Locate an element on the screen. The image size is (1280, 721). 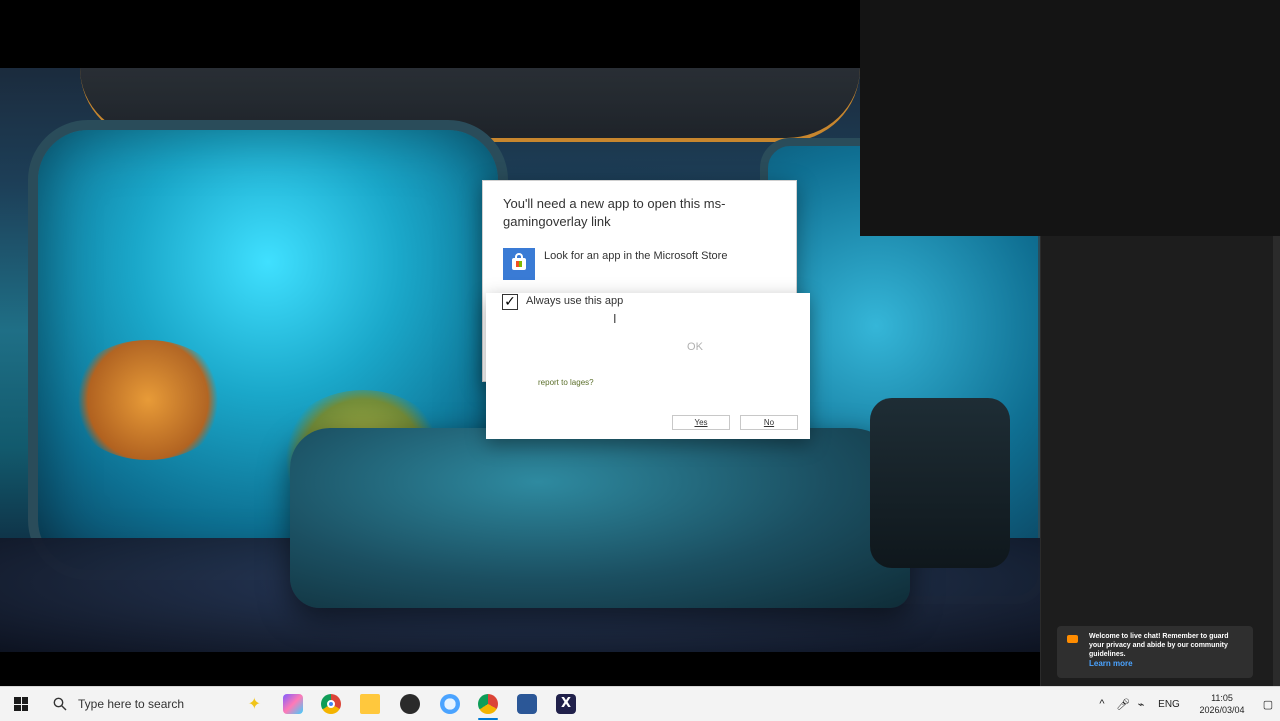
side-chat-panel is located at coordinates (1160, 461).